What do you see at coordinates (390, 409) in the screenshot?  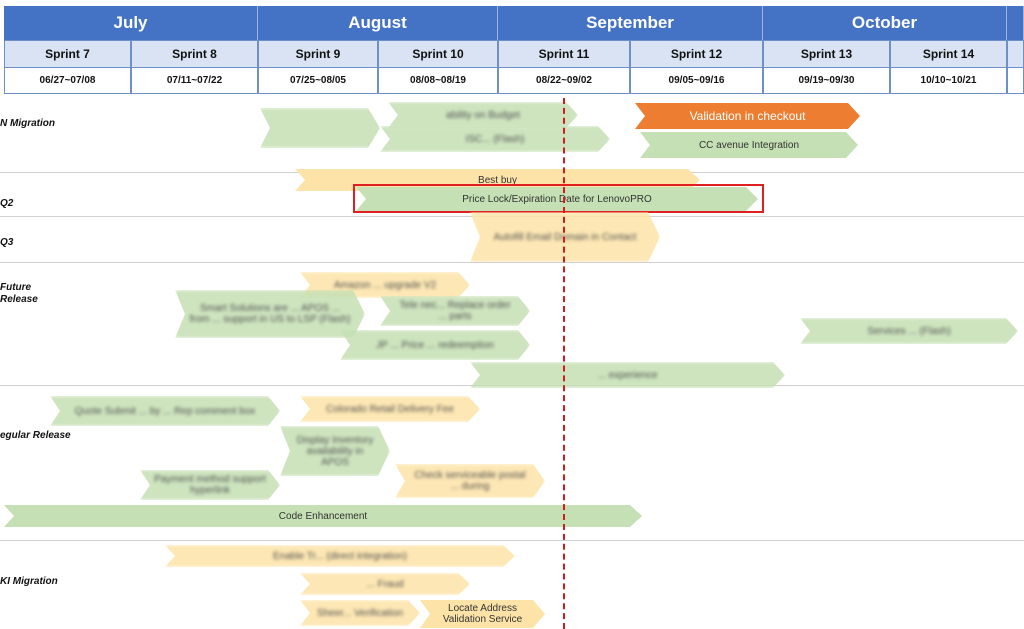 I see `roadmap-bar: Colorado Retail Delivery Fee` at bounding box center [390, 409].